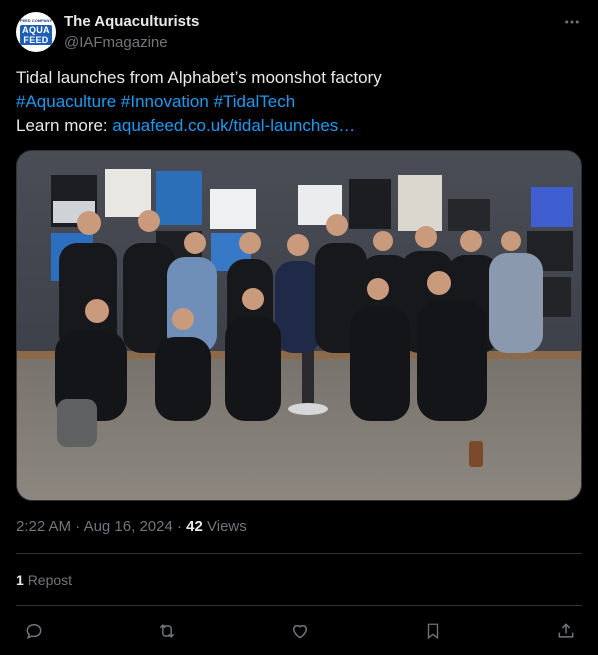 The height and width of the screenshot is (655, 598). I want to click on reposts-count: 1 Repost, so click(44, 580).